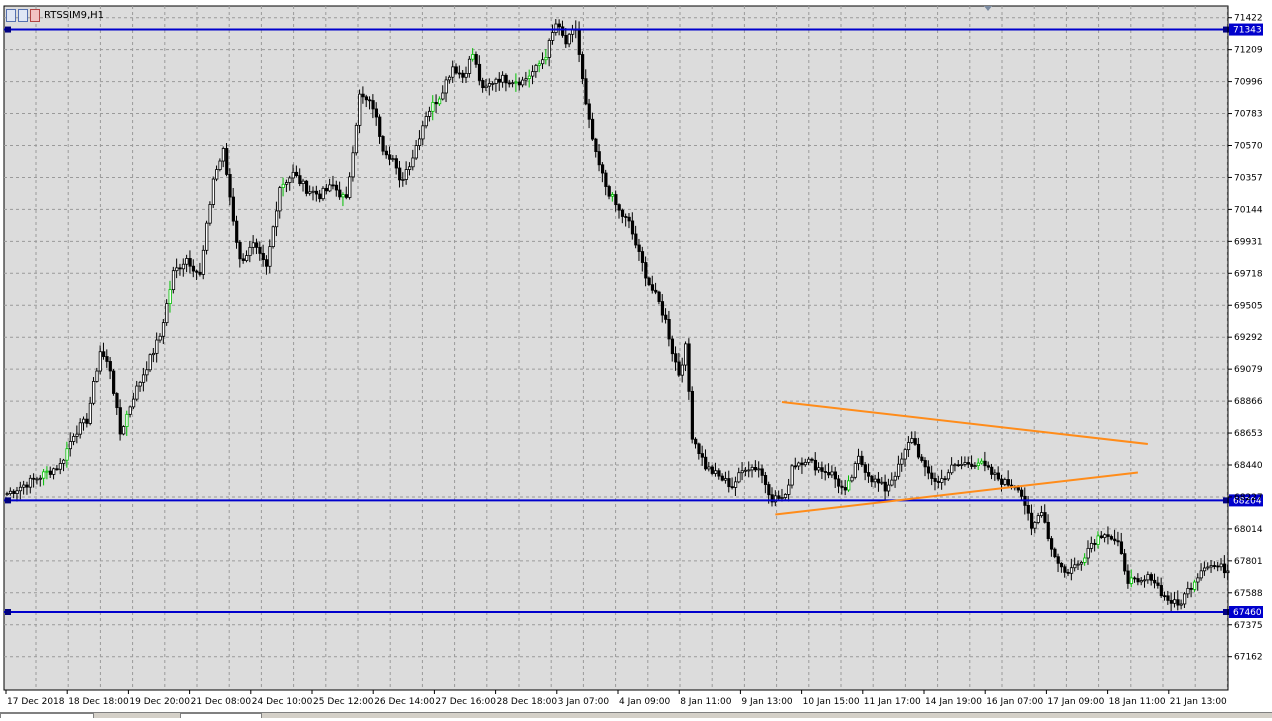 The width and height of the screenshot is (1272, 721). Describe the element at coordinates (1248, 370) in the screenshot. I see `price-tick-label: 69079` at that location.